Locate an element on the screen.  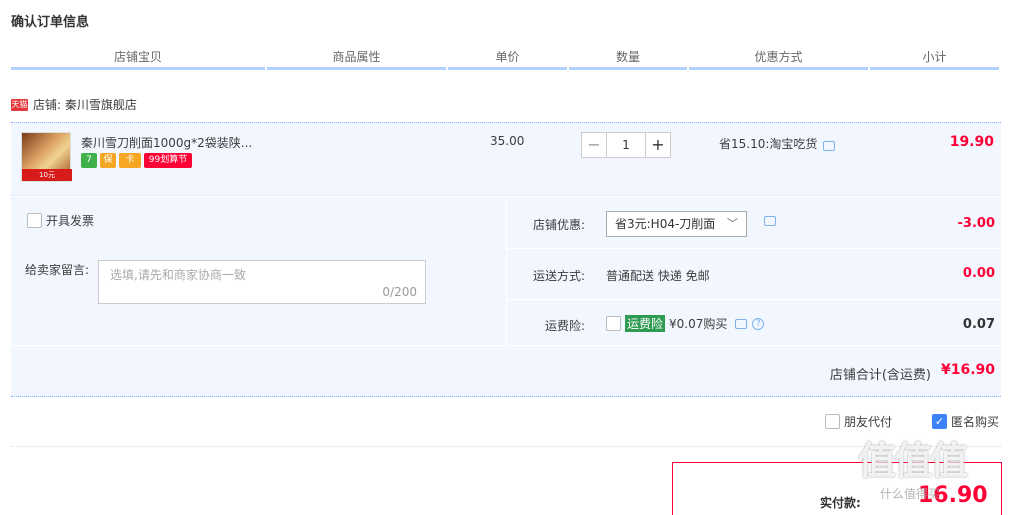
unit-price: 35.00 is located at coordinates (507, 141).